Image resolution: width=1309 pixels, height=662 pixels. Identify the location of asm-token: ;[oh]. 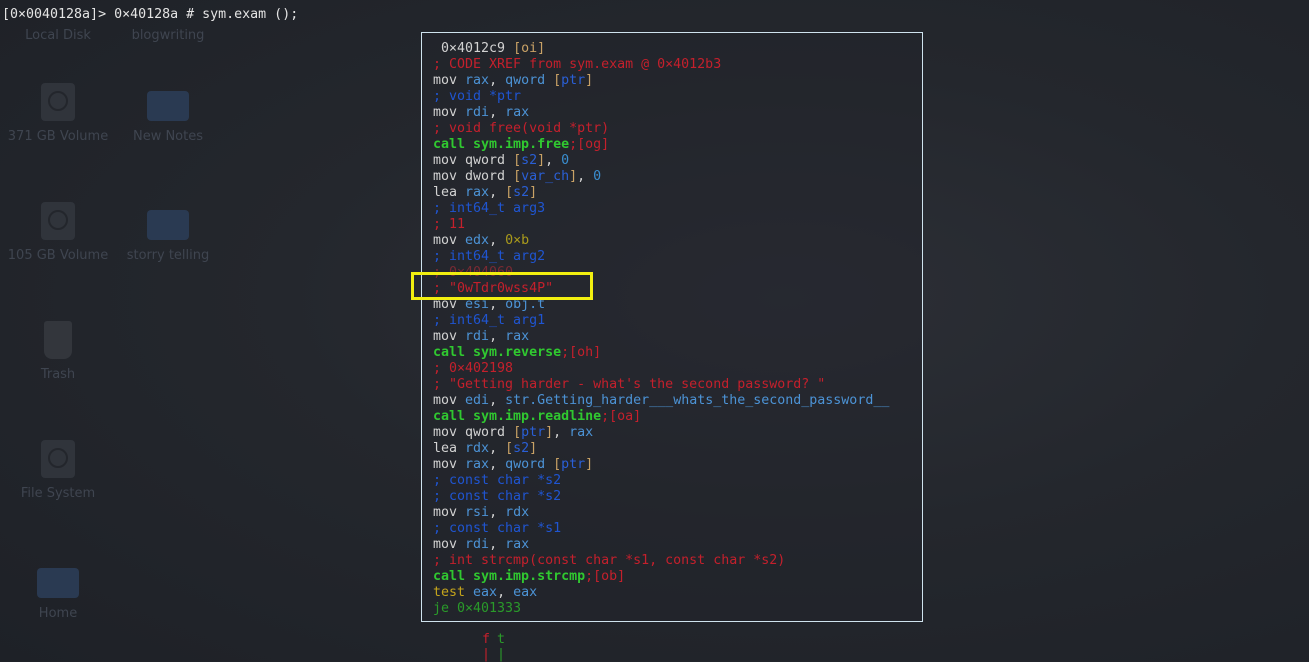
(581, 352).